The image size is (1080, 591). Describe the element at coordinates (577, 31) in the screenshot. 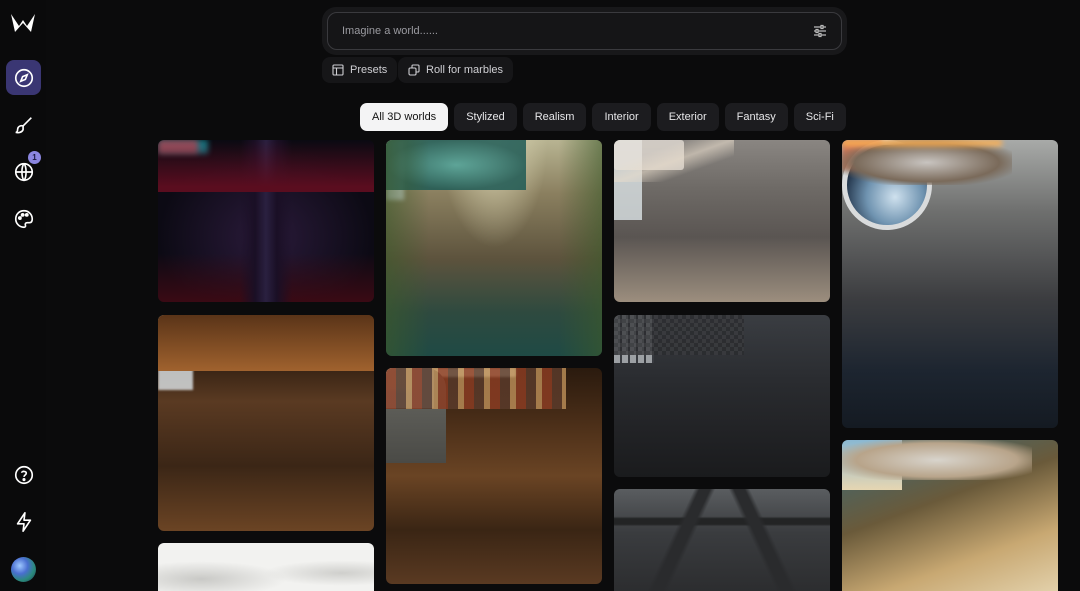

I see `prompt-input` at that location.